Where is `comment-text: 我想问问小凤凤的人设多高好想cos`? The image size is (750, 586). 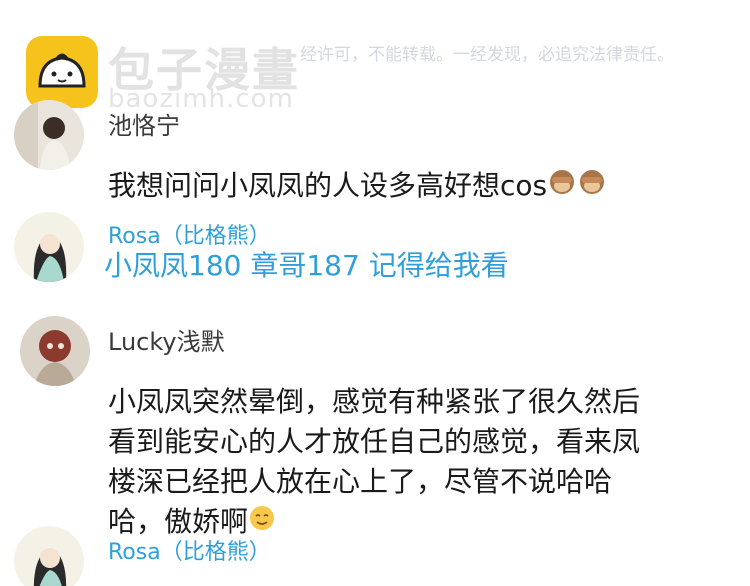
comment-text: 我想问问小凤凤的人设多高好想cos is located at coordinates (357, 187).